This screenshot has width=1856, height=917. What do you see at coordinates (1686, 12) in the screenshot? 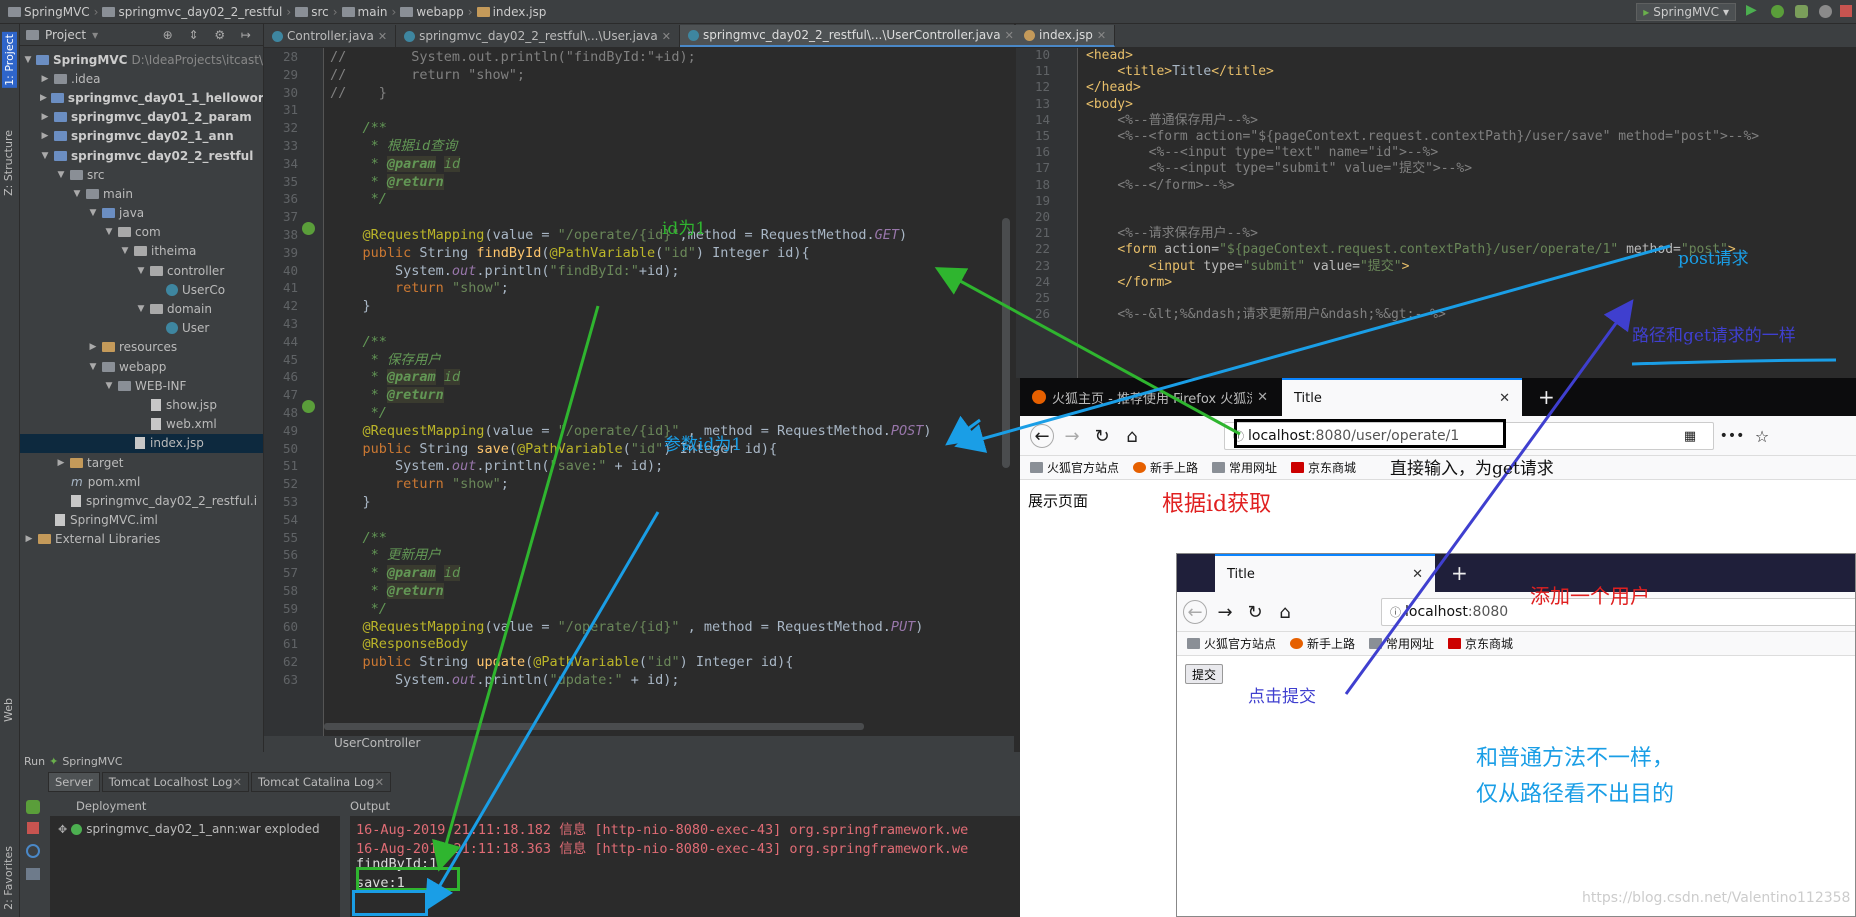
I see `run-config-select: ▸ SpringMVC ▾` at bounding box center [1686, 12].